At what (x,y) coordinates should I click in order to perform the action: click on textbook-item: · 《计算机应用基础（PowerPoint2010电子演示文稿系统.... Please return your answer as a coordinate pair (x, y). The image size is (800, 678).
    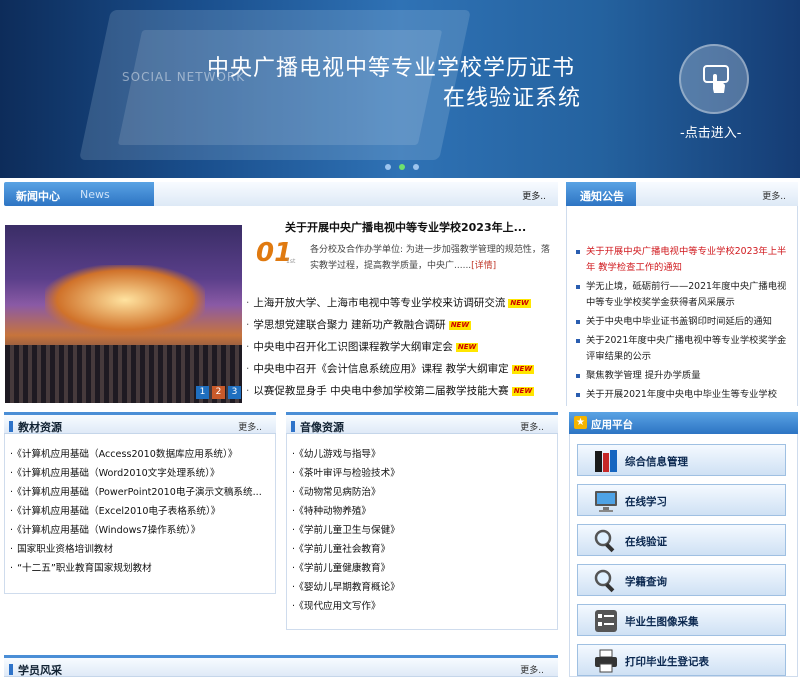
    Looking at the image, I should click on (141, 492).